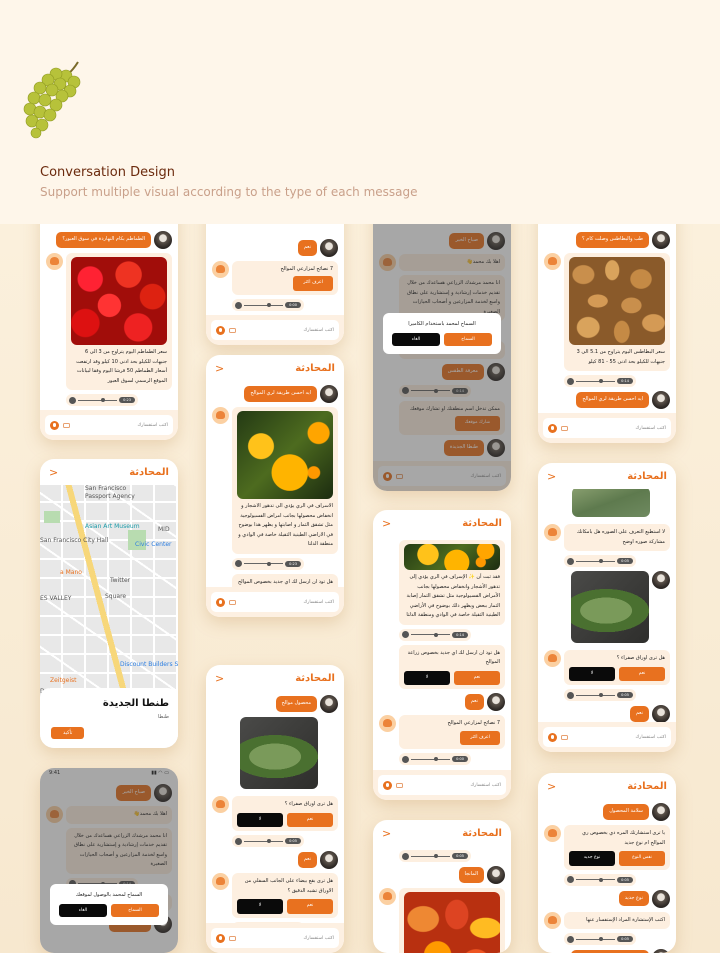 Image resolution: width=720 pixels, height=953 pixels. What do you see at coordinates (442, 920) in the screenshot?
I see `bot-message` at bounding box center [442, 920].